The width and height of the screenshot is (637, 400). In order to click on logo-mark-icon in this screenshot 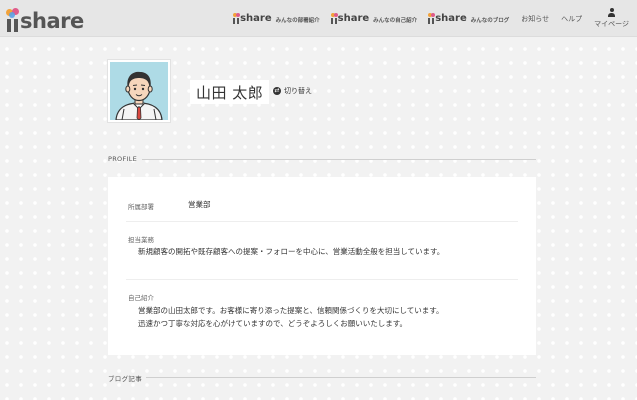, I will do `click(13, 20)`.